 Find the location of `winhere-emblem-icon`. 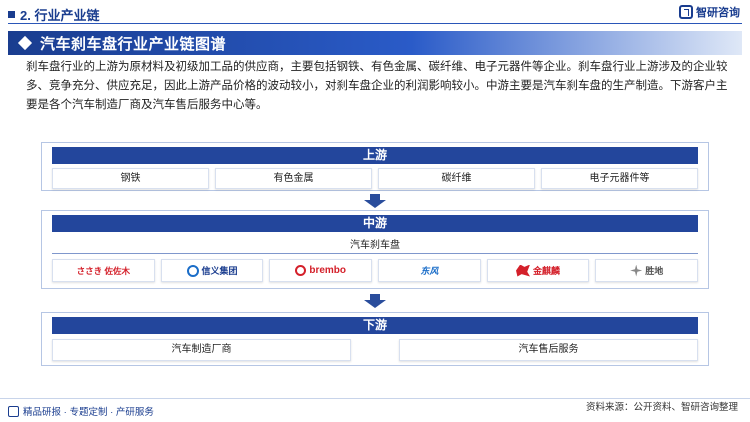

winhere-emblem-icon is located at coordinates (636, 270).